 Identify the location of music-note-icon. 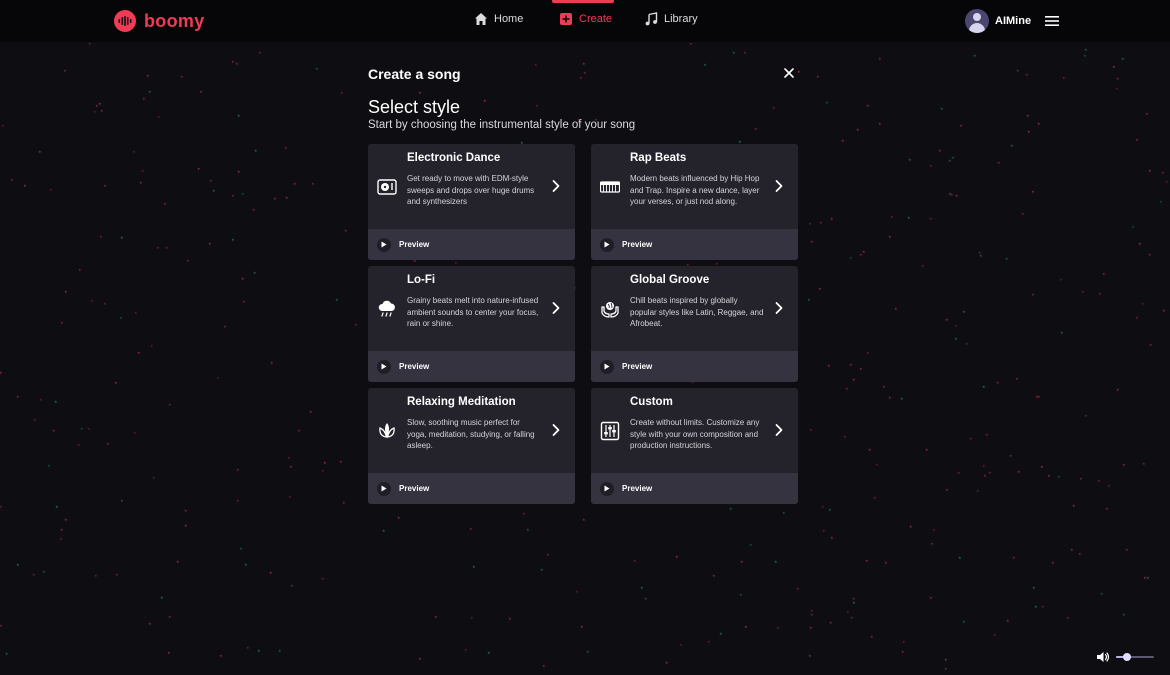
(651, 19).